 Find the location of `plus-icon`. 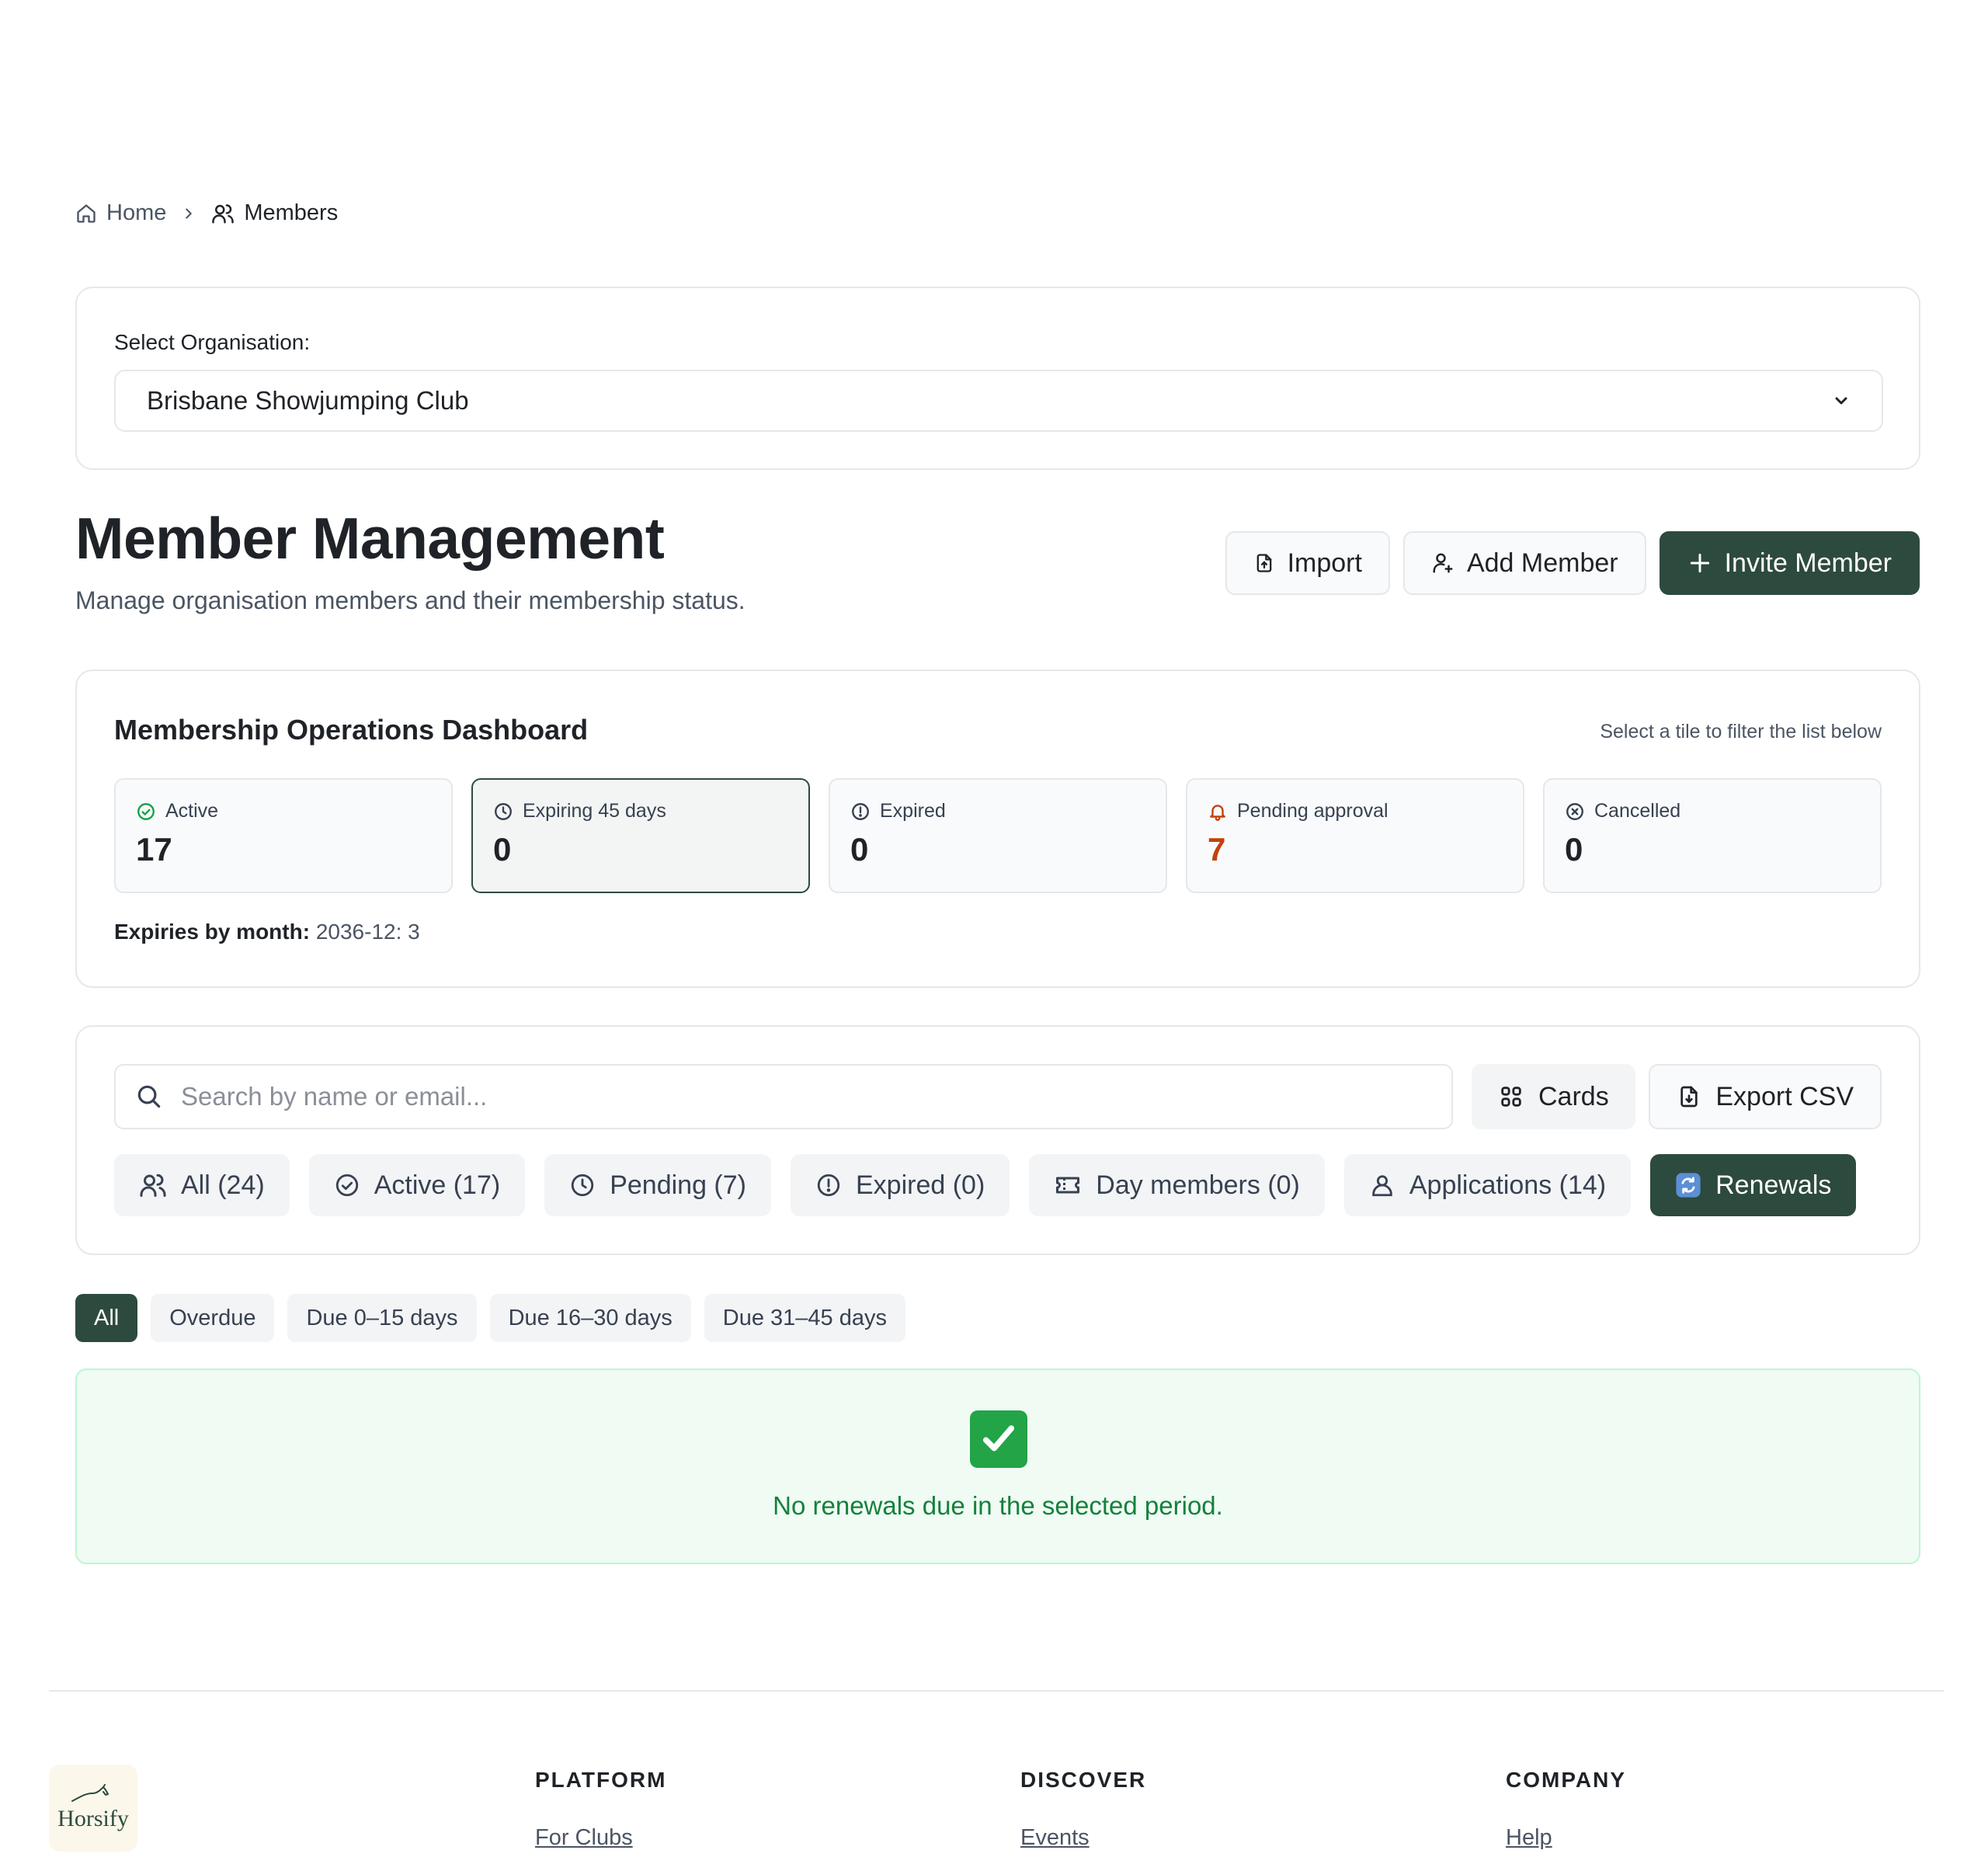

plus-icon is located at coordinates (1699, 563).